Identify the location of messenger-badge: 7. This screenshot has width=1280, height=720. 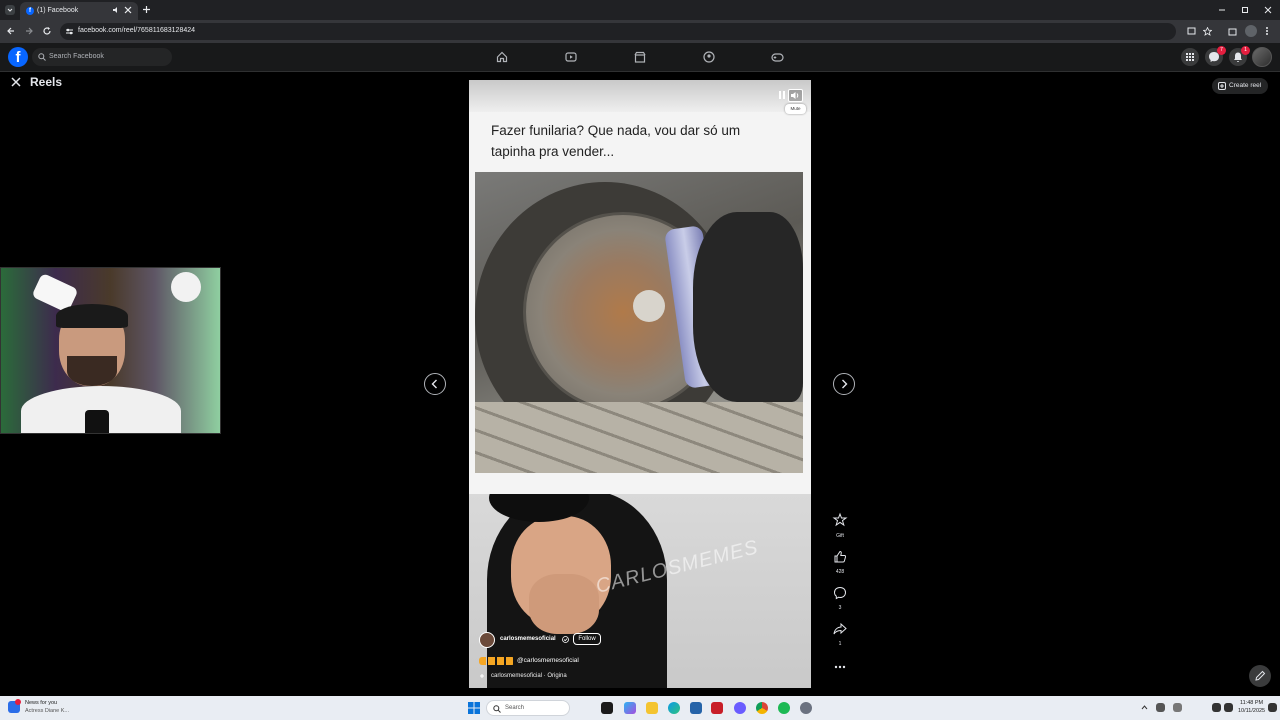
(1221, 50).